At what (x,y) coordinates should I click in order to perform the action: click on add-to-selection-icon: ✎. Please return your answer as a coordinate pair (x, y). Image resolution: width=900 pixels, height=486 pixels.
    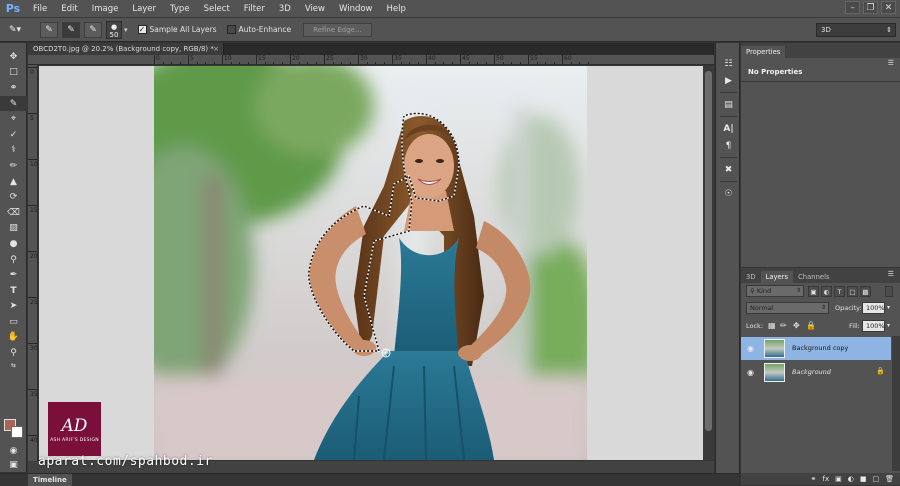
    Looking at the image, I should click on (71, 29).